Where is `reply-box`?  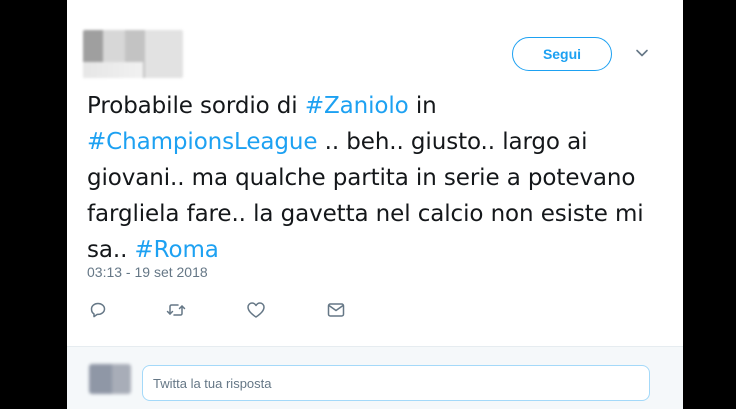 reply-box is located at coordinates (375, 378).